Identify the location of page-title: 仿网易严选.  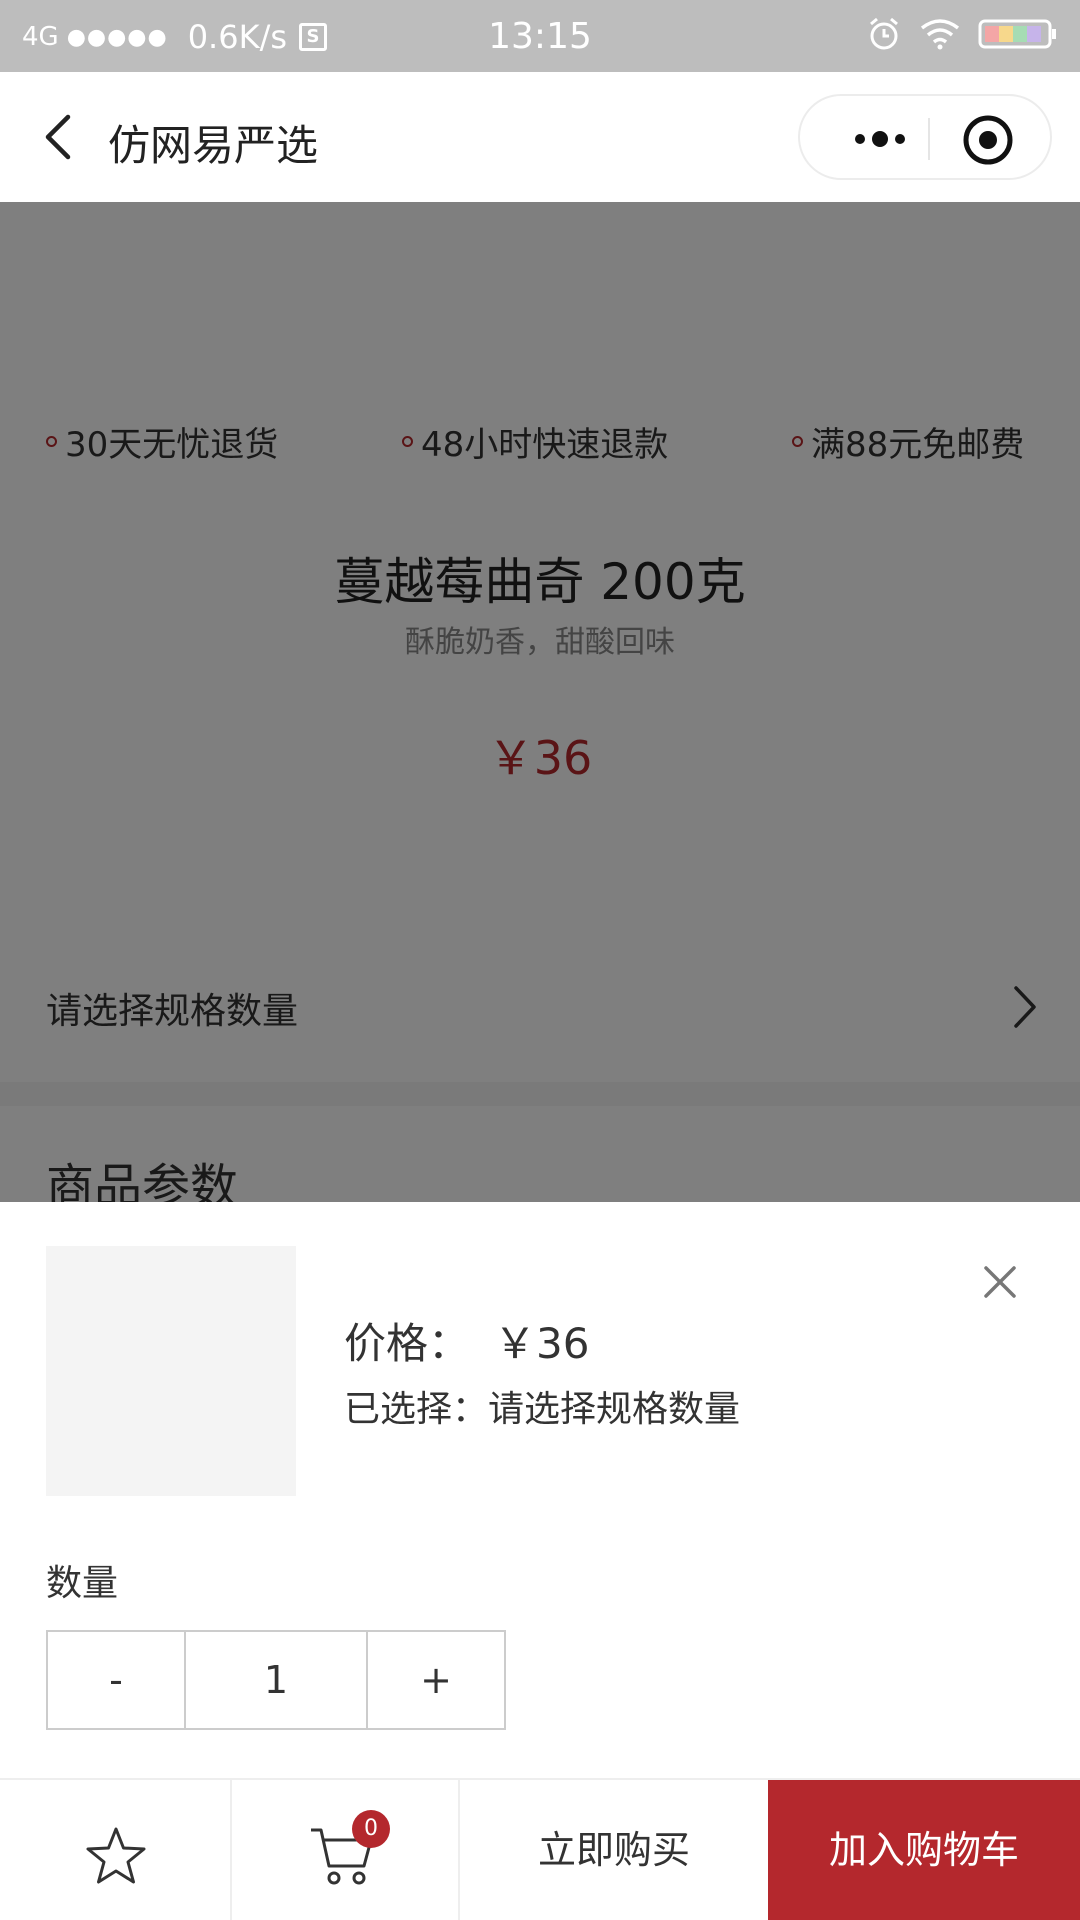
(213, 145).